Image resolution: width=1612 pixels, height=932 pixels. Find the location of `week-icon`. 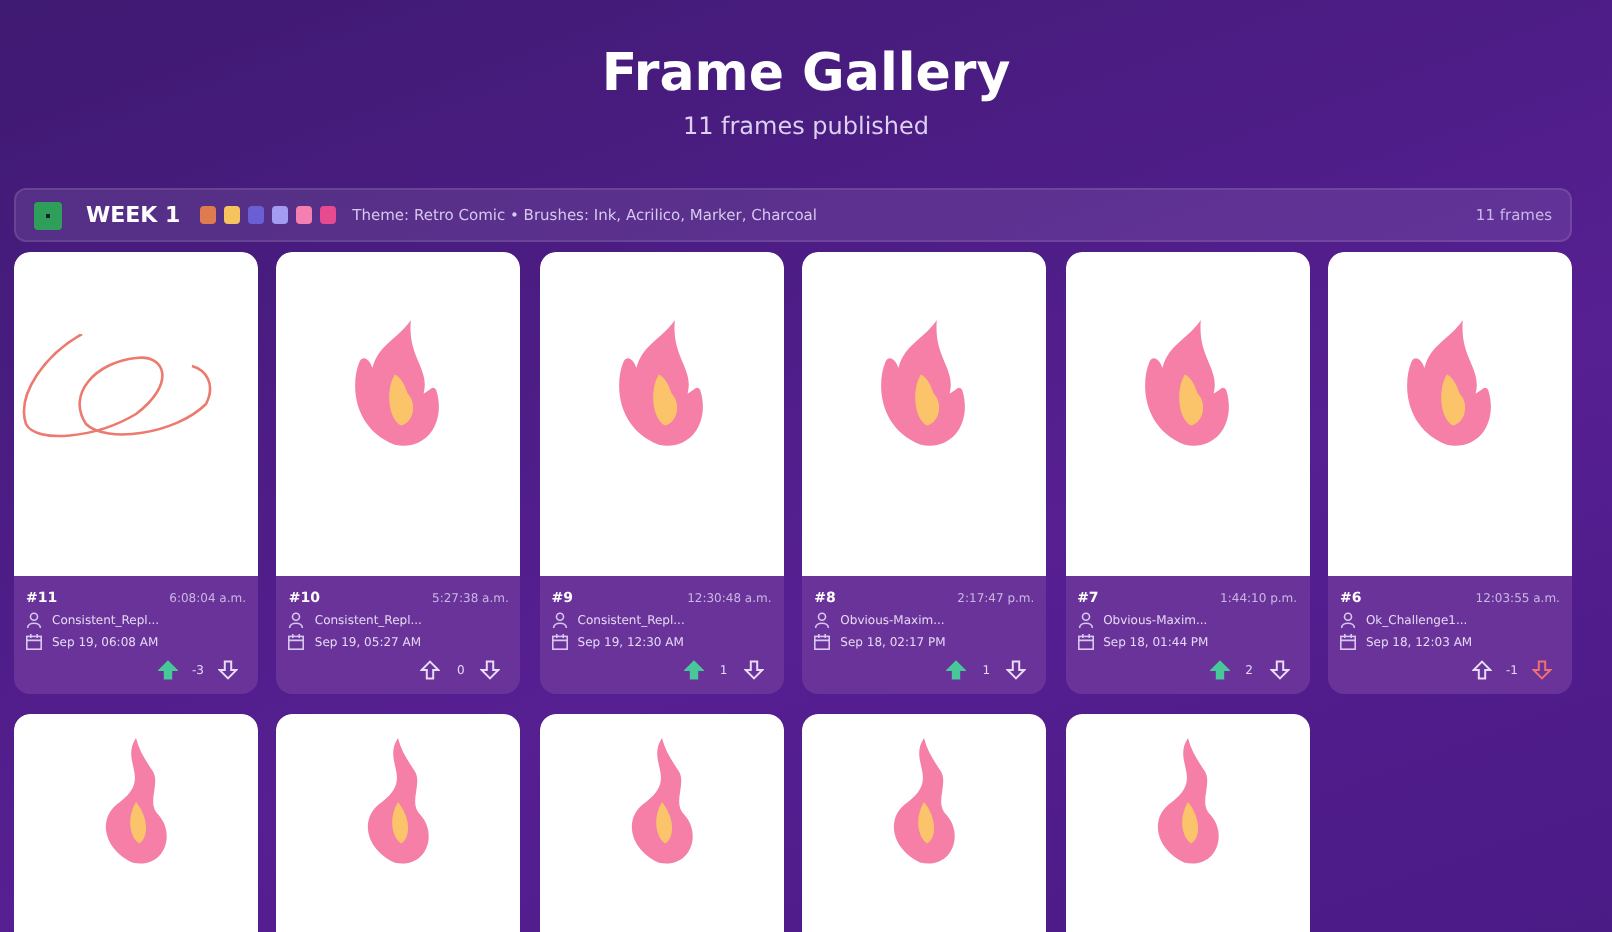

week-icon is located at coordinates (48, 215).